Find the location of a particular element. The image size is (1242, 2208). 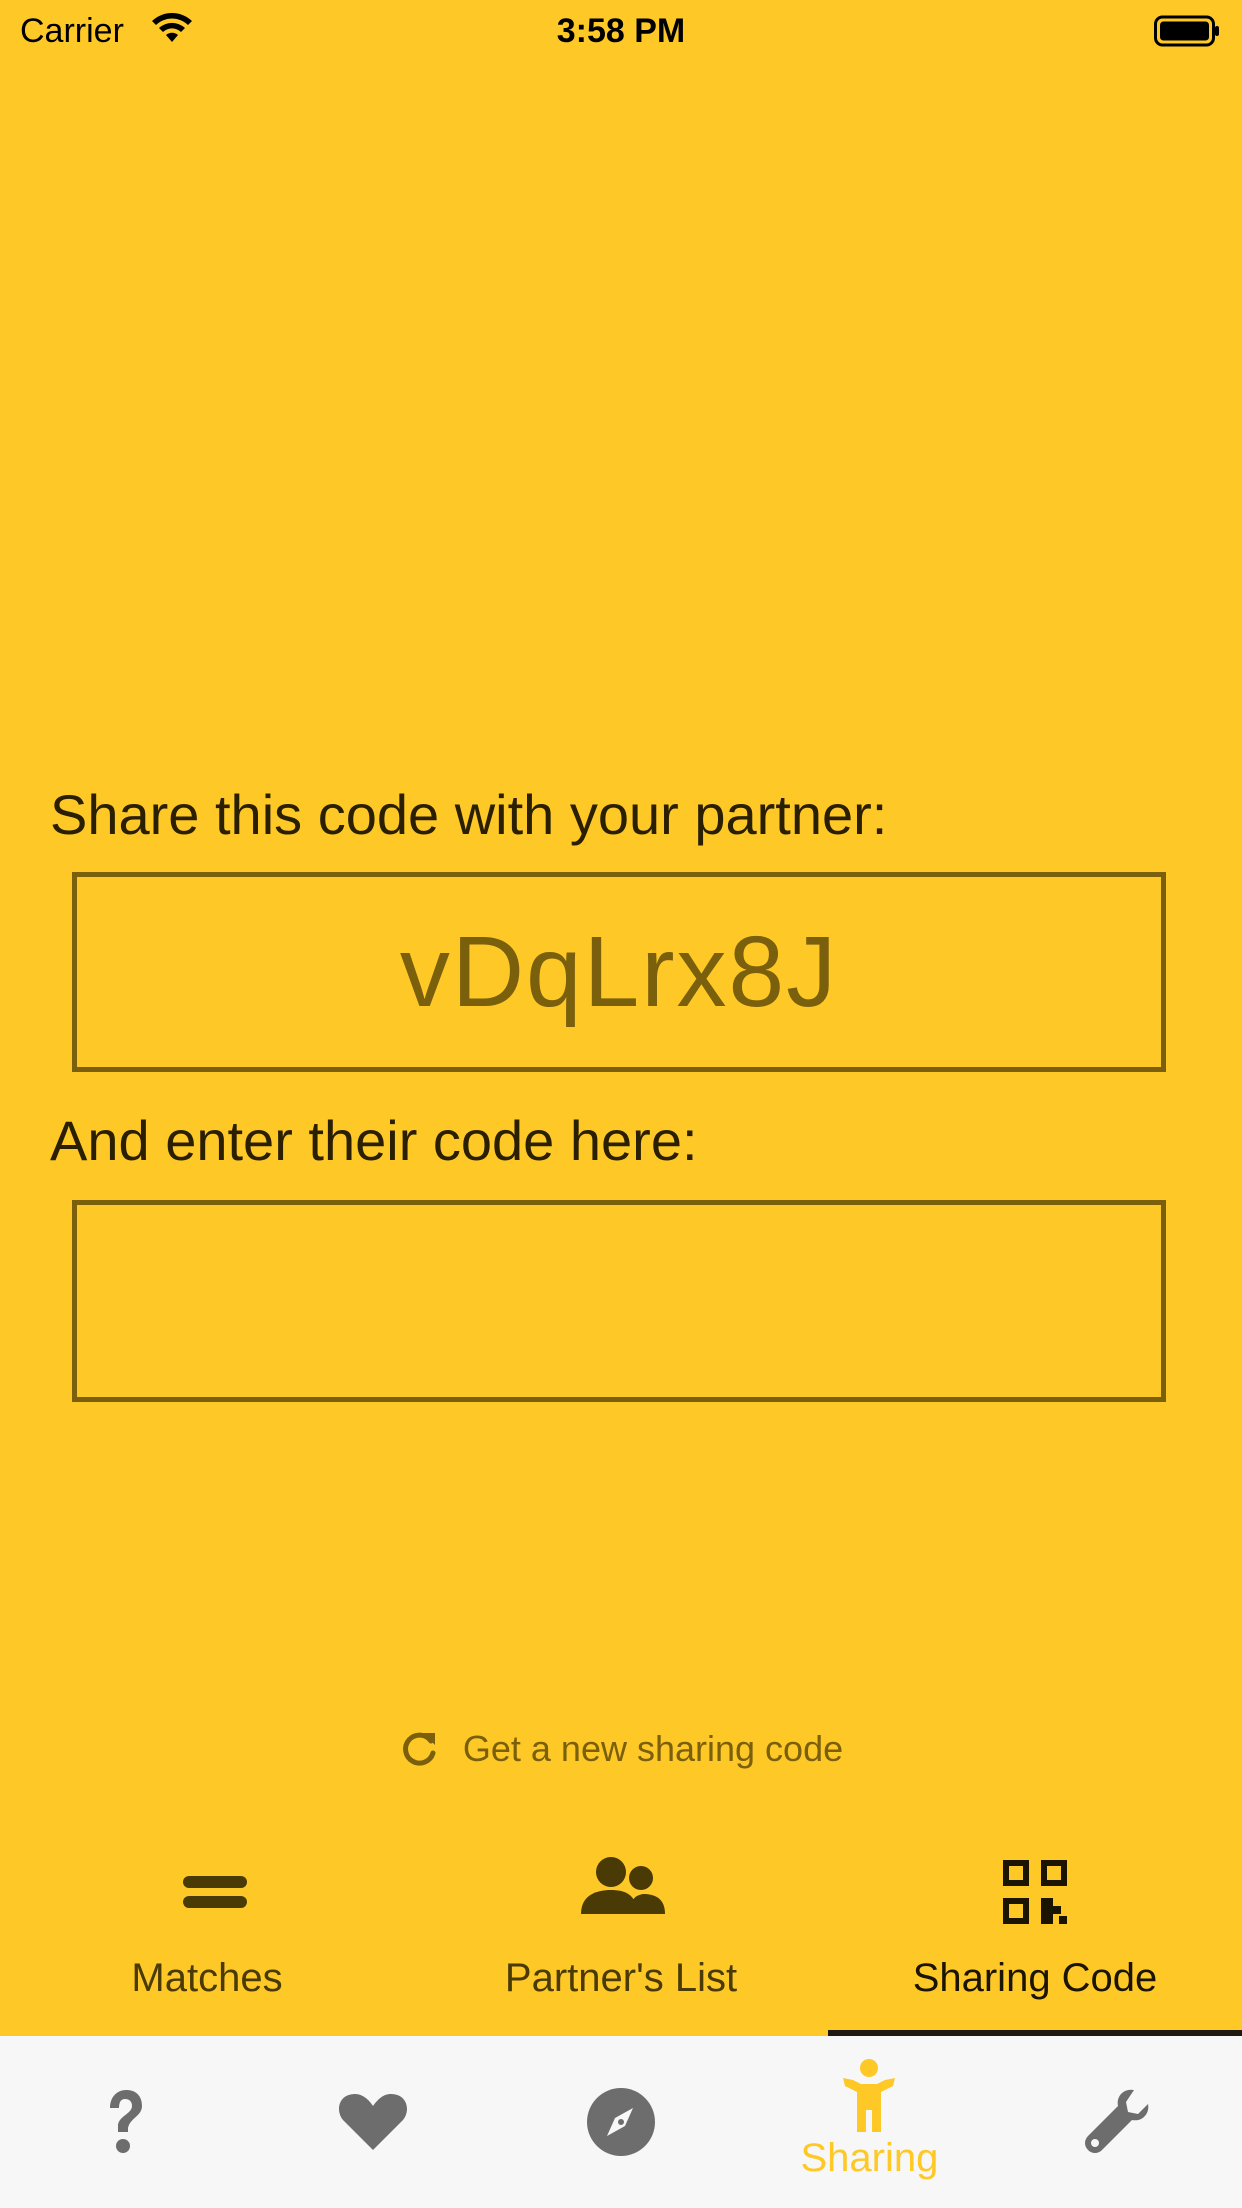

heart-icon is located at coordinates (372, 2122).